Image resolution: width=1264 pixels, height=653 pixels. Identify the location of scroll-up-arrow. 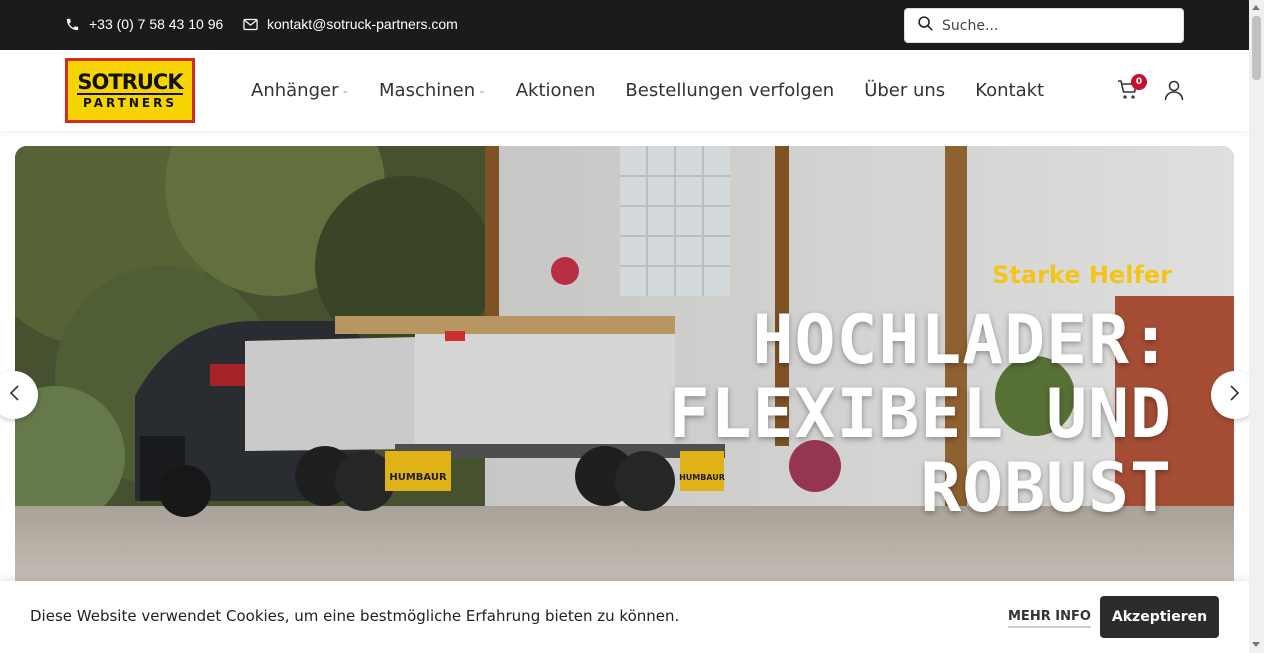
(1256, 7).